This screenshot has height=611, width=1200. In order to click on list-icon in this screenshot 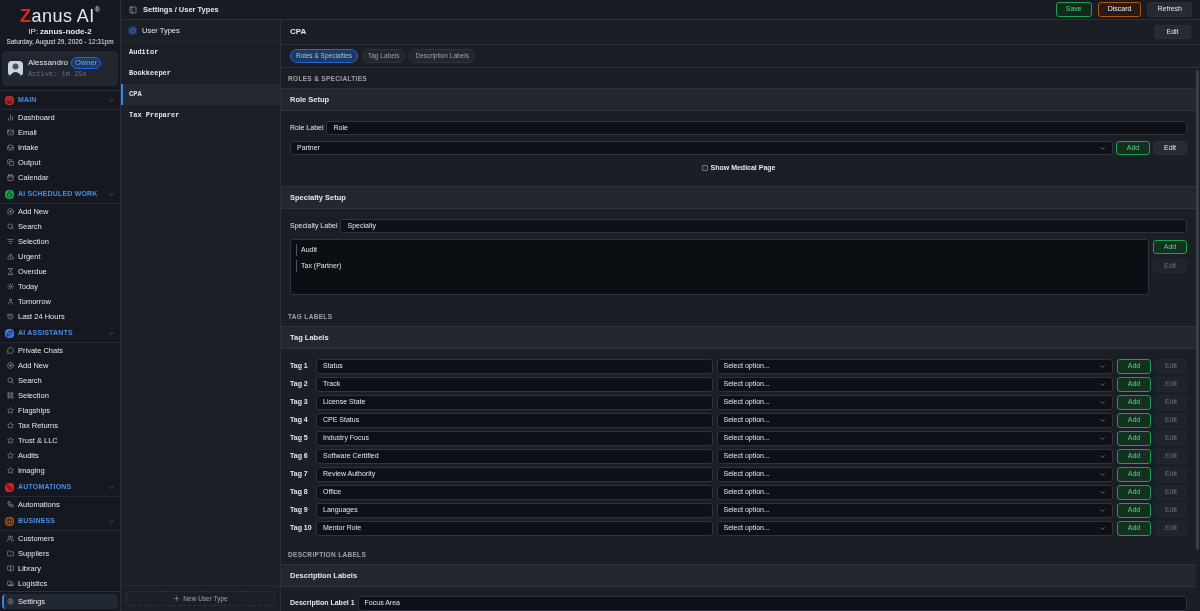, I will do `click(10, 241)`.